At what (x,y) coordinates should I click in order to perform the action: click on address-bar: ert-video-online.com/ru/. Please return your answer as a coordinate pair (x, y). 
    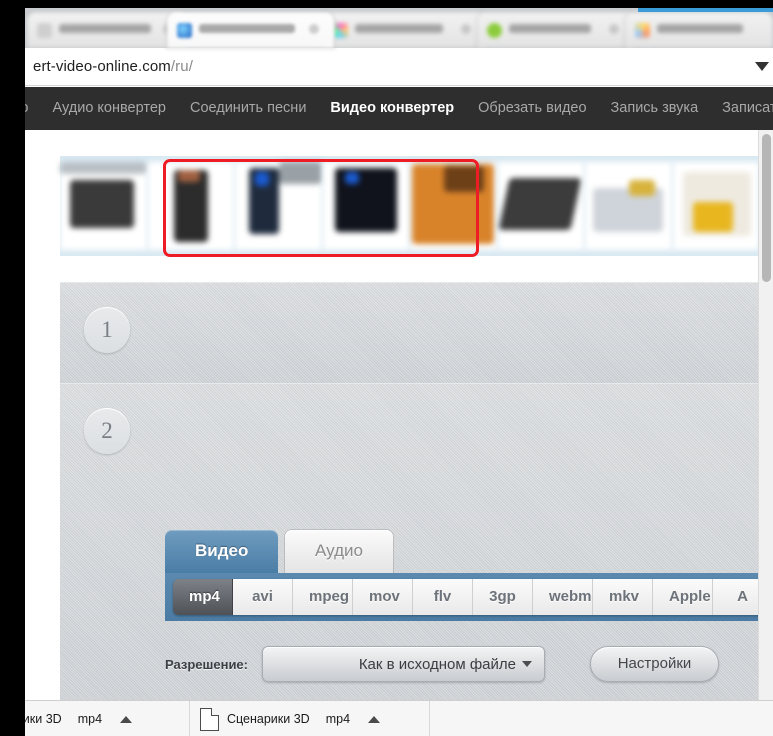
    Looking at the image, I should click on (399, 67).